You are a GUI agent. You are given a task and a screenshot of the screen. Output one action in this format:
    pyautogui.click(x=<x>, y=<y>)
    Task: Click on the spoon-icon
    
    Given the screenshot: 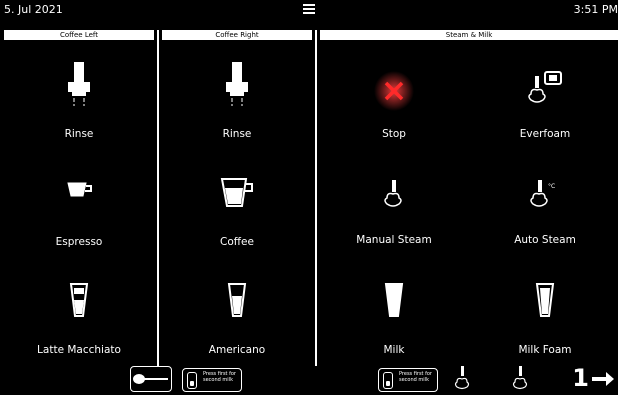 What is the action you would take?
    pyautogui.click(x=150, y=379)
    